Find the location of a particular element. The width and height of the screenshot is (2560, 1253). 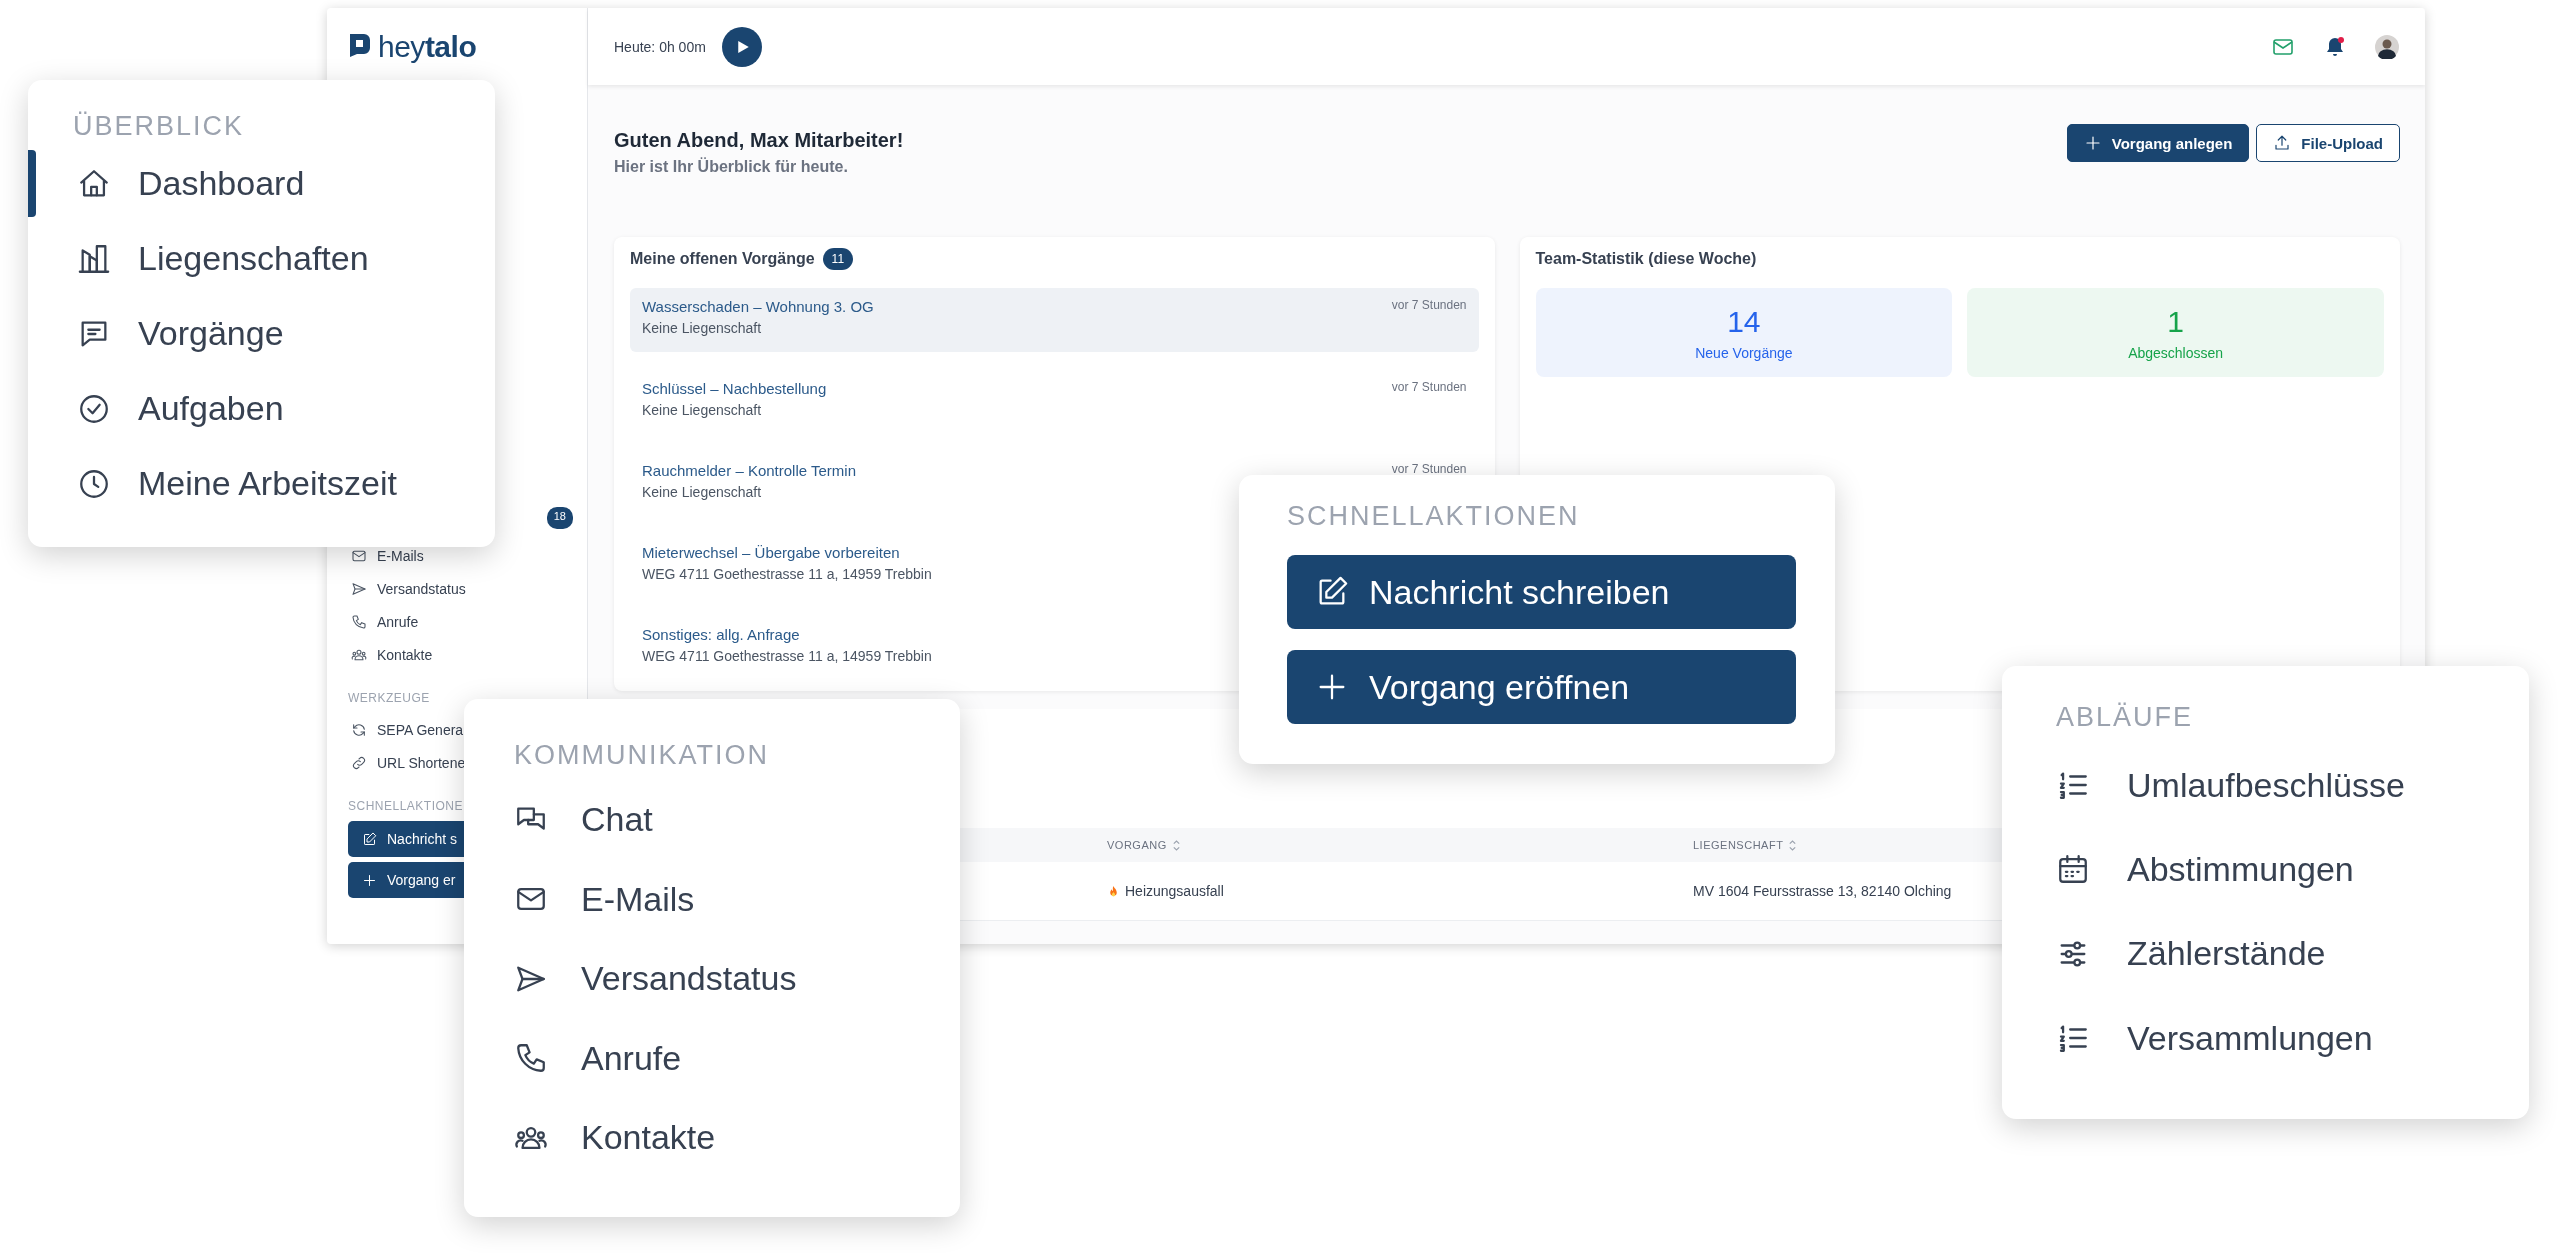

case-title: Wasserschaden – Wohnung 3. OG is located at coordinates (758, 306).